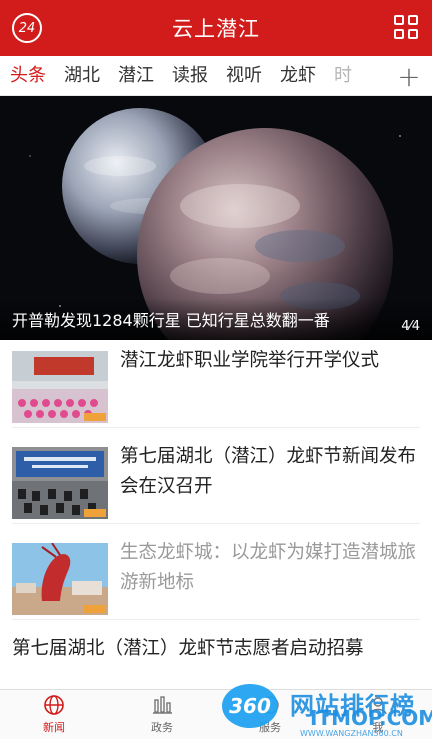 This screenshot has height=739, width=432. What do you see at coordinates (343, 75) in the screenshot?
I see `tab-partial: 时` at bounding box center [343, 75].